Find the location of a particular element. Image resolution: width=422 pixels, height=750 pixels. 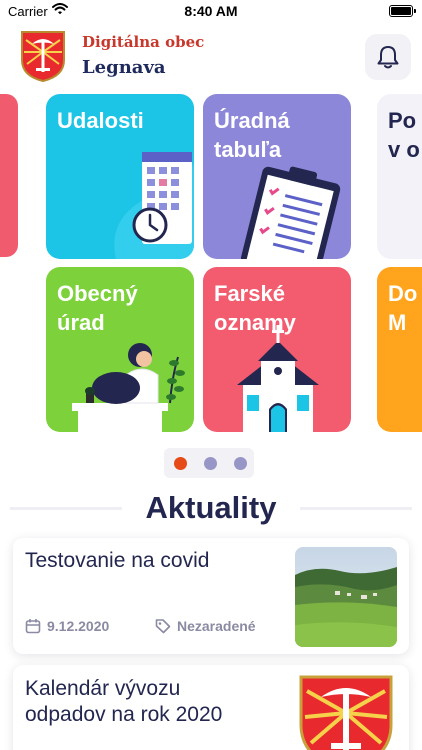

landscape-photo is located at coordinates (346, 597).